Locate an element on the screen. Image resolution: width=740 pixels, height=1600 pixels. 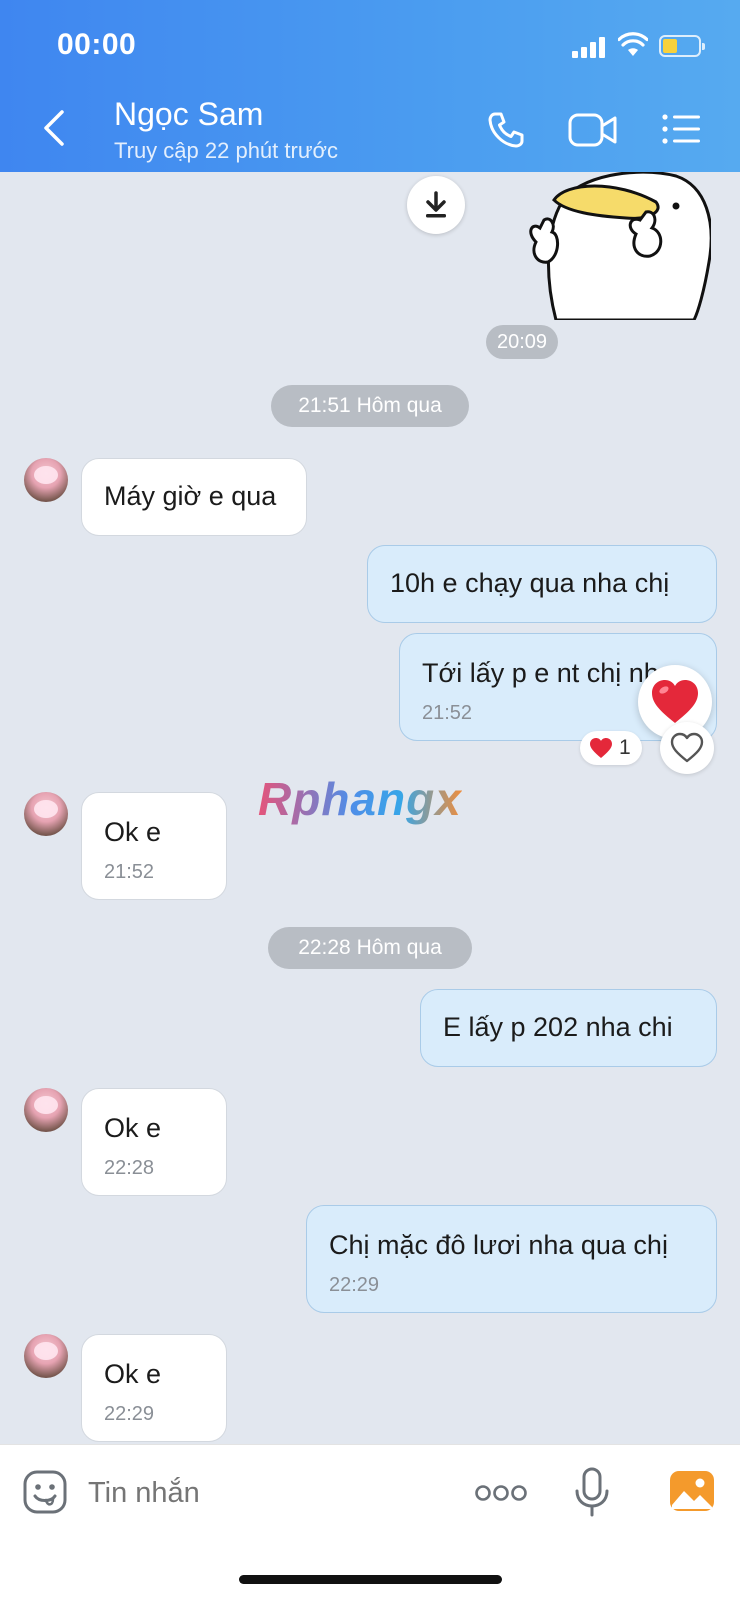
message-text: 10h e chạy qua nha chị is located at coordinates (530, 583).